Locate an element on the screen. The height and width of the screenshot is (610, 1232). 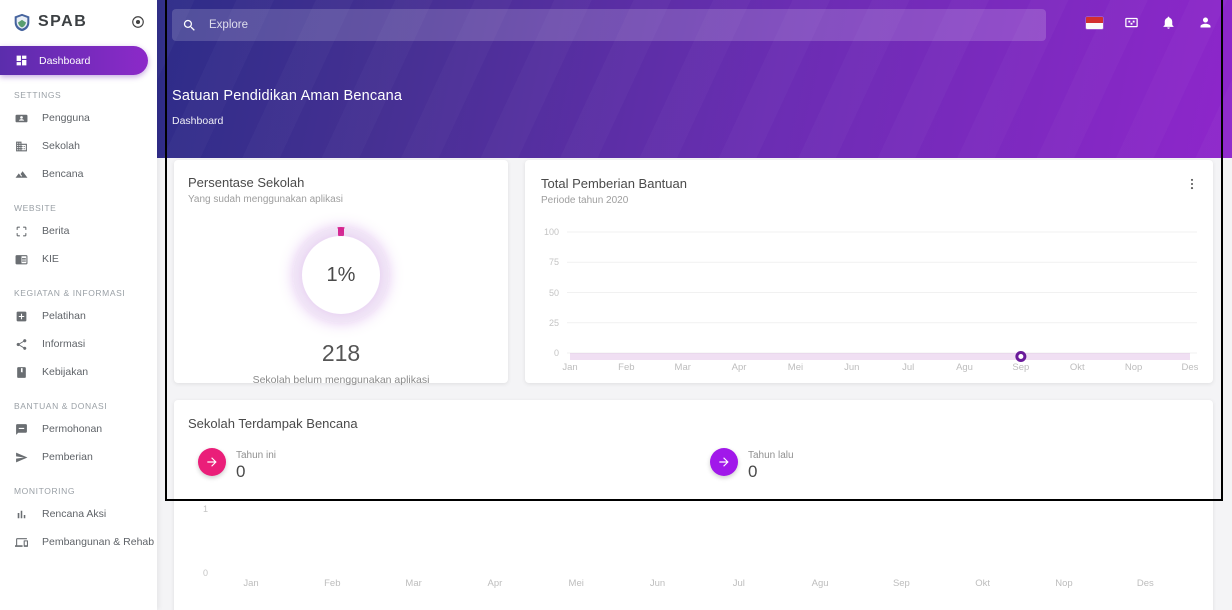
sidebar-item-kebijakan: Kebijakan is located at coordinates (78, 372).